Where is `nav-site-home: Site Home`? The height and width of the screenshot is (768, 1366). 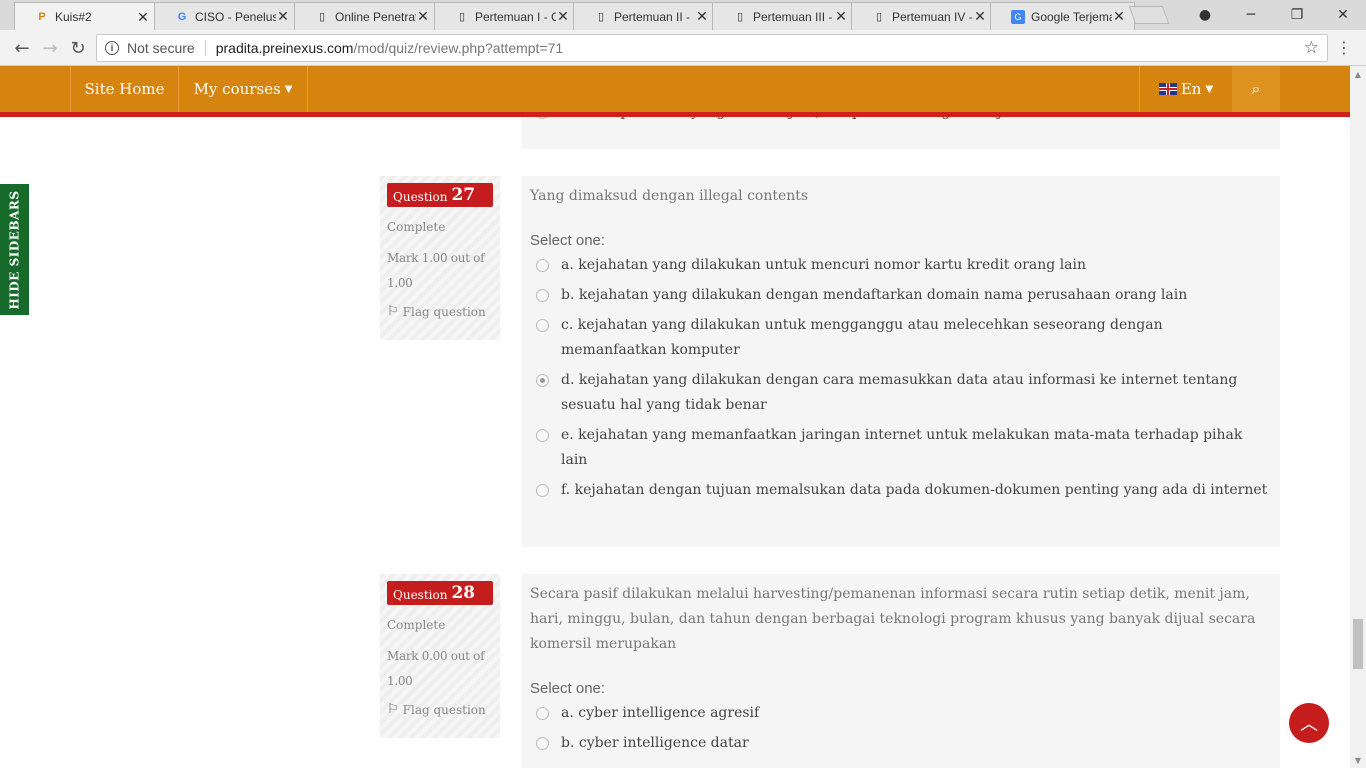
nav-site-home: Site Home is located at coordinates (124, 89).